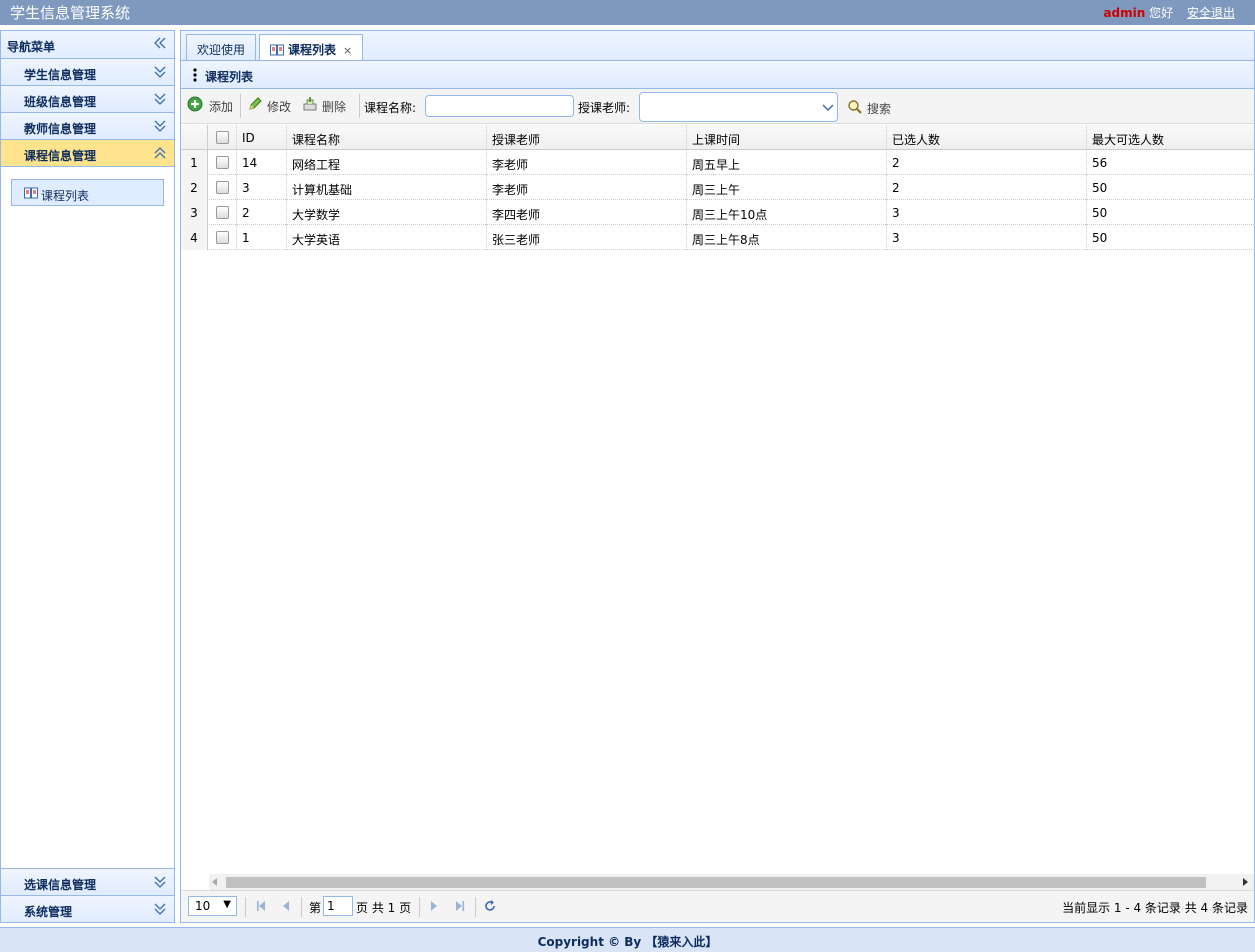 The width and height of the screenshot is (1255, 952). I want to click on row-number: 2, so click(194, 187).